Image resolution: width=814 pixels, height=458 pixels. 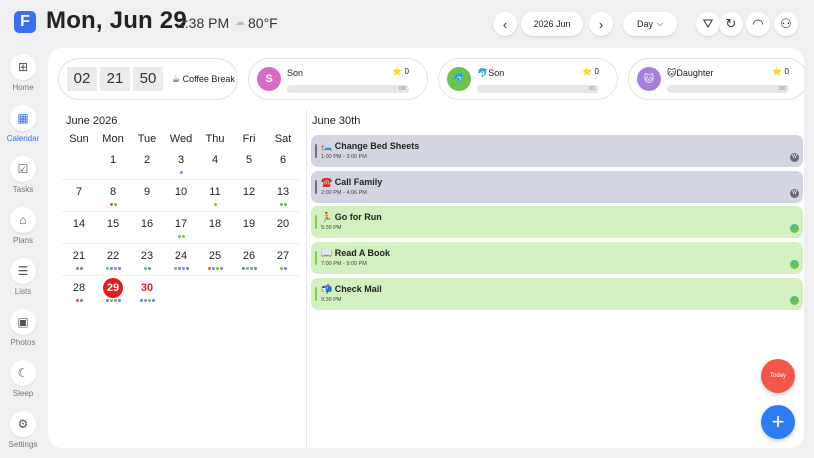 I want to click on previous-month-button: ‹, so click(x=505, y=24).